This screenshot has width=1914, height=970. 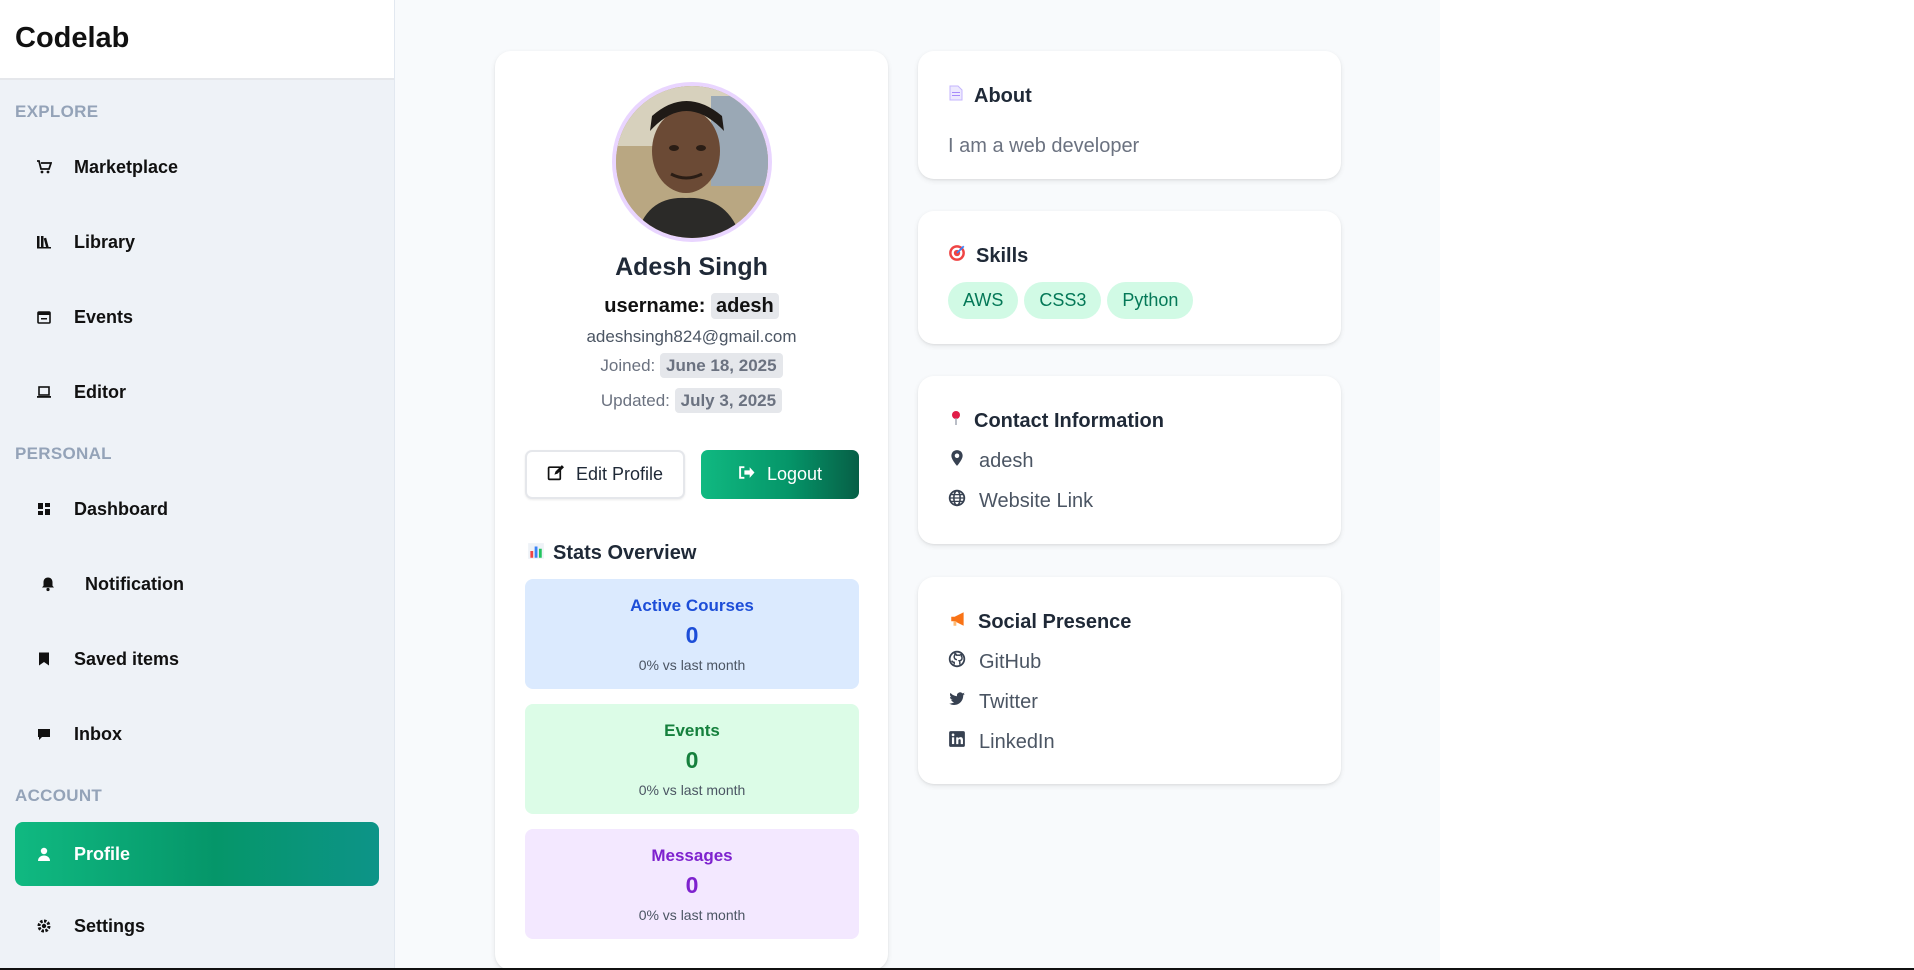 What do you see at coordinates (721, 365) in the screenshot?
I see `joined-date: June 18, 2025` at bounding box center [721, 365].